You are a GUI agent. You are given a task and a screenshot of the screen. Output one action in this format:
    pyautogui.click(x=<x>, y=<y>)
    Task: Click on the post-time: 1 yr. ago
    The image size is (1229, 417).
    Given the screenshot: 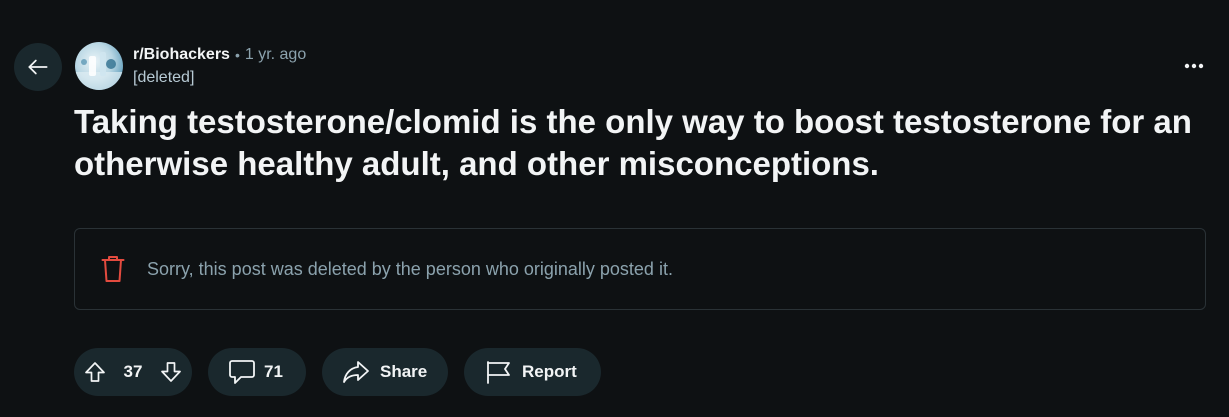 What is the action you would take?
    pyautogui.click(x=275, y=54)
    